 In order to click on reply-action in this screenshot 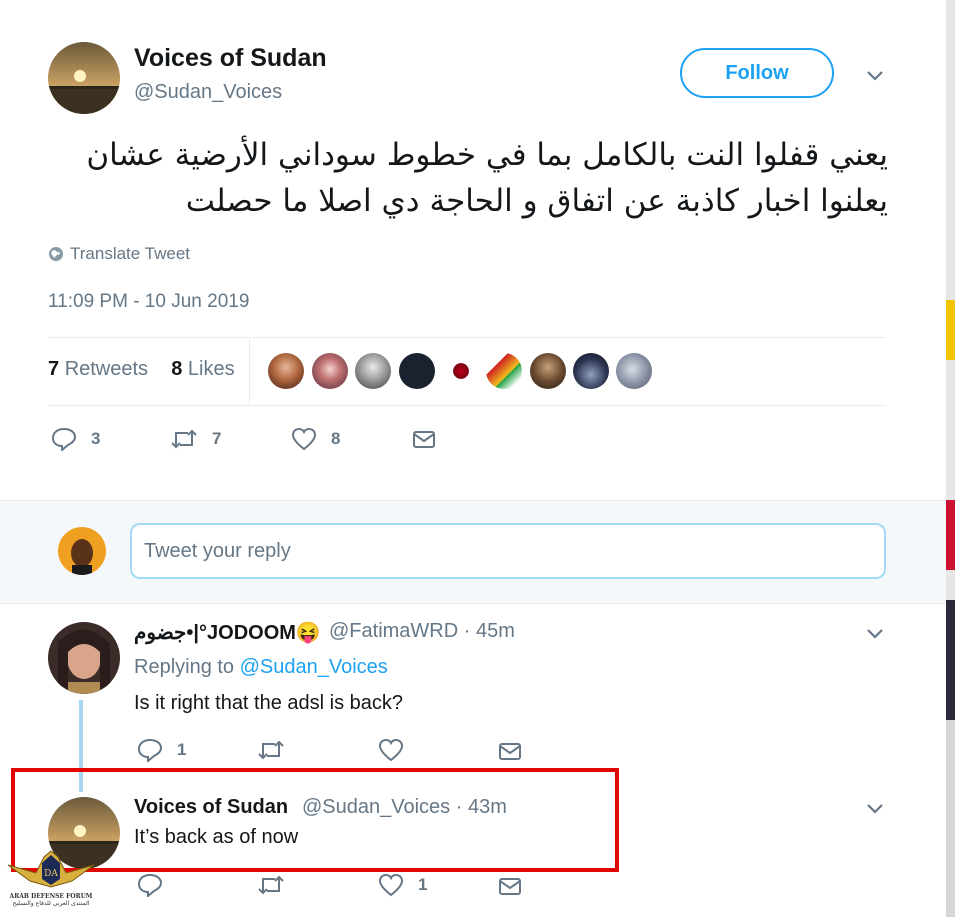, I will do `click(157, 885)`.